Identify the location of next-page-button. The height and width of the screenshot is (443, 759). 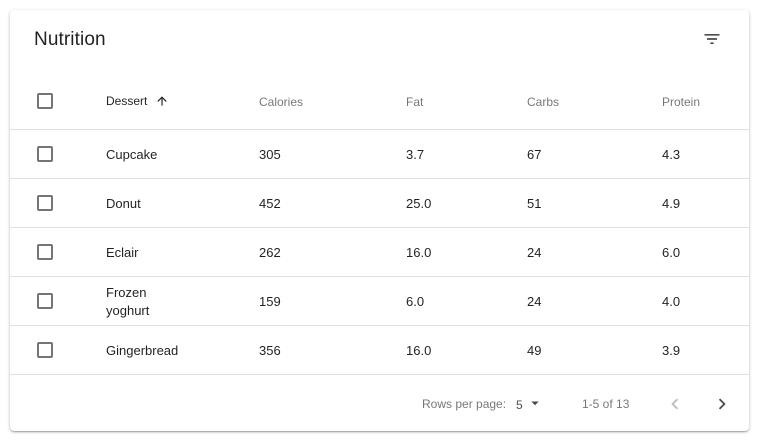
(722, 404).